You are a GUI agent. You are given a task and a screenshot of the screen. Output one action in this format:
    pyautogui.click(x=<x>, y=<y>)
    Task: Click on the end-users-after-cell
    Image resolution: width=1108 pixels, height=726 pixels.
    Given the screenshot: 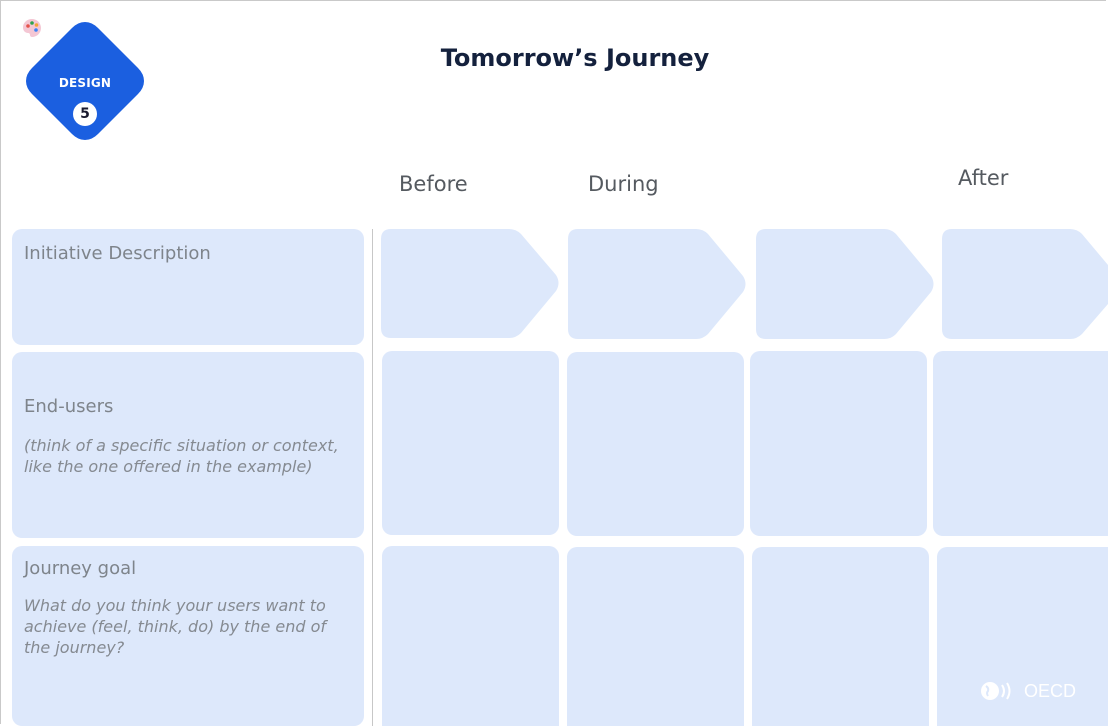 What is the action you would take?
    pyautogui.click(x=1020, y=443)
    